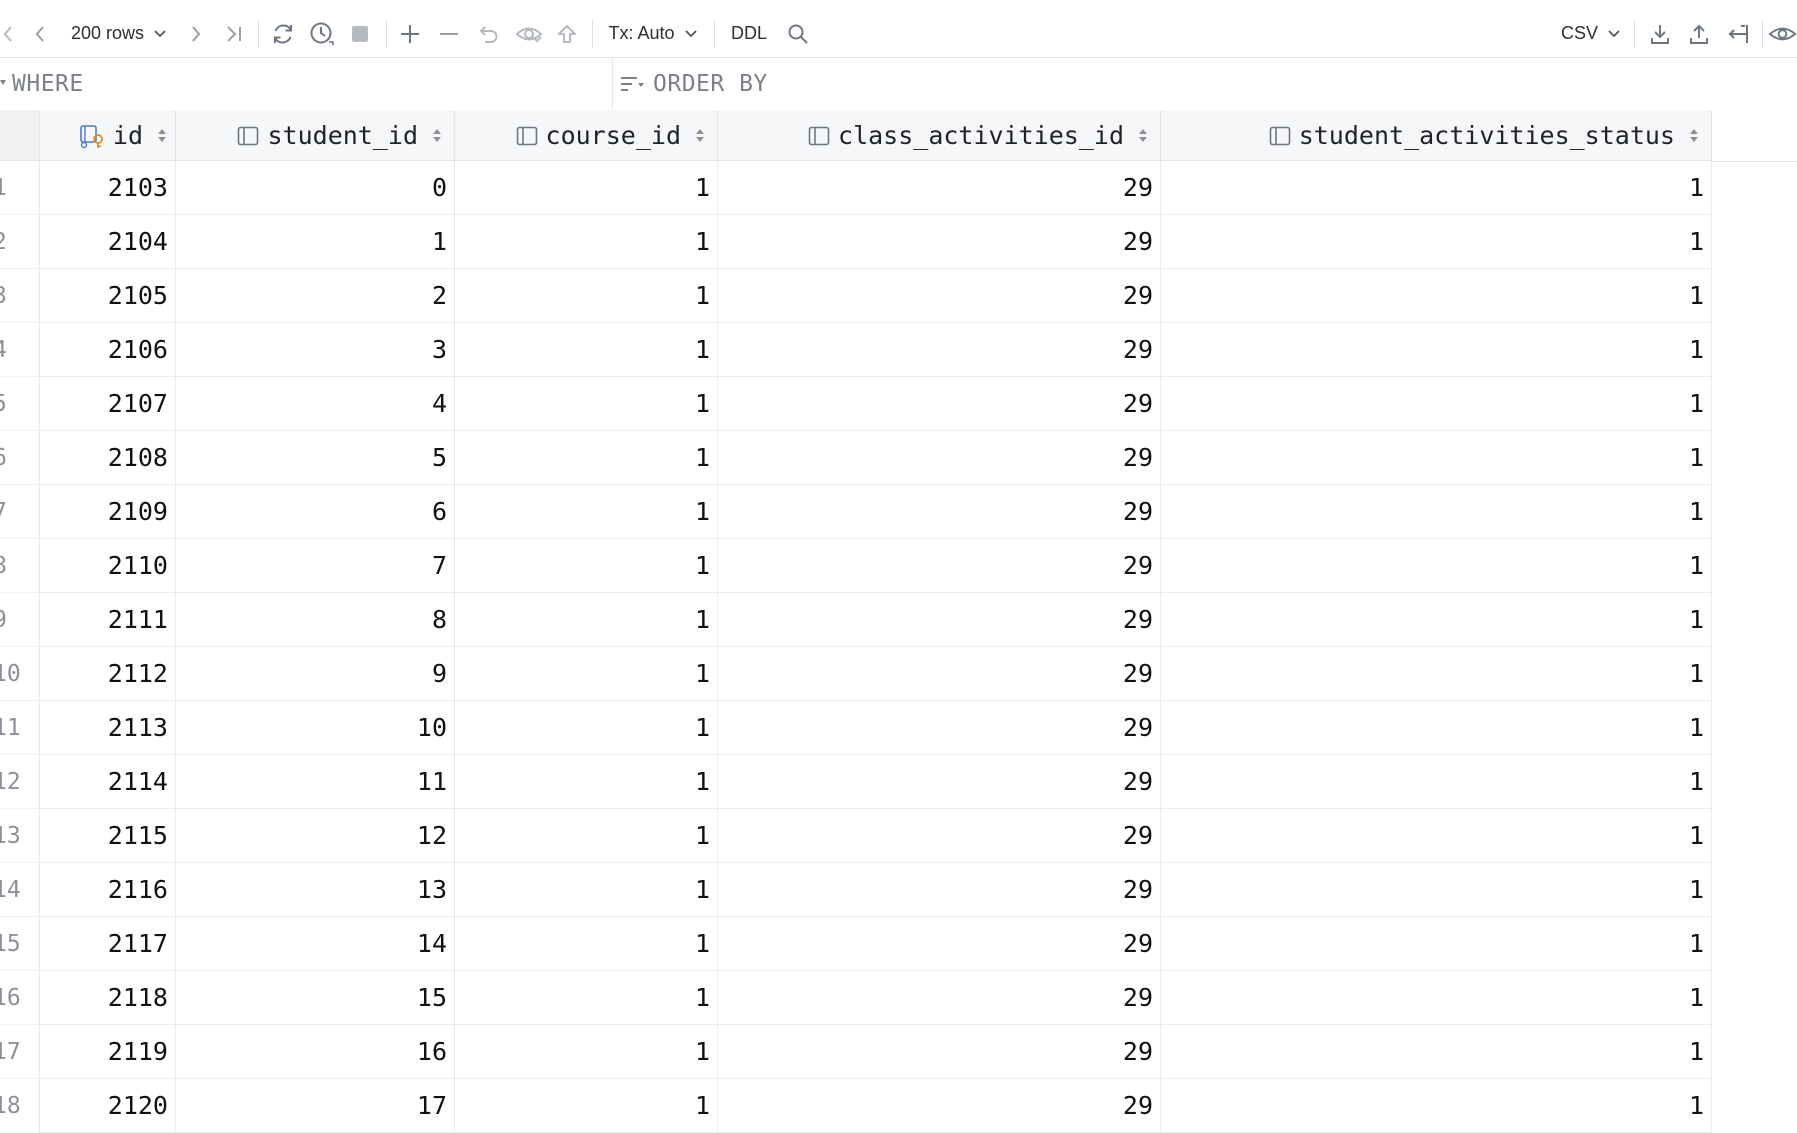 This screenshot has width=1797, height=1133. What do you see at coordinates (20, 1052) in the screenshot?
I see `row-number: 17` at bounding box center [20, 1052].